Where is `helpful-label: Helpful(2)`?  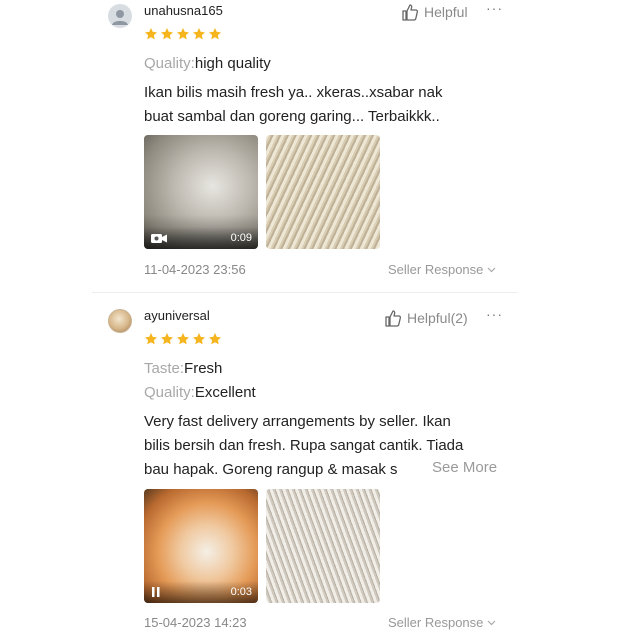
helpful-label: Helpful(2) is located at coordinates (437, 318).